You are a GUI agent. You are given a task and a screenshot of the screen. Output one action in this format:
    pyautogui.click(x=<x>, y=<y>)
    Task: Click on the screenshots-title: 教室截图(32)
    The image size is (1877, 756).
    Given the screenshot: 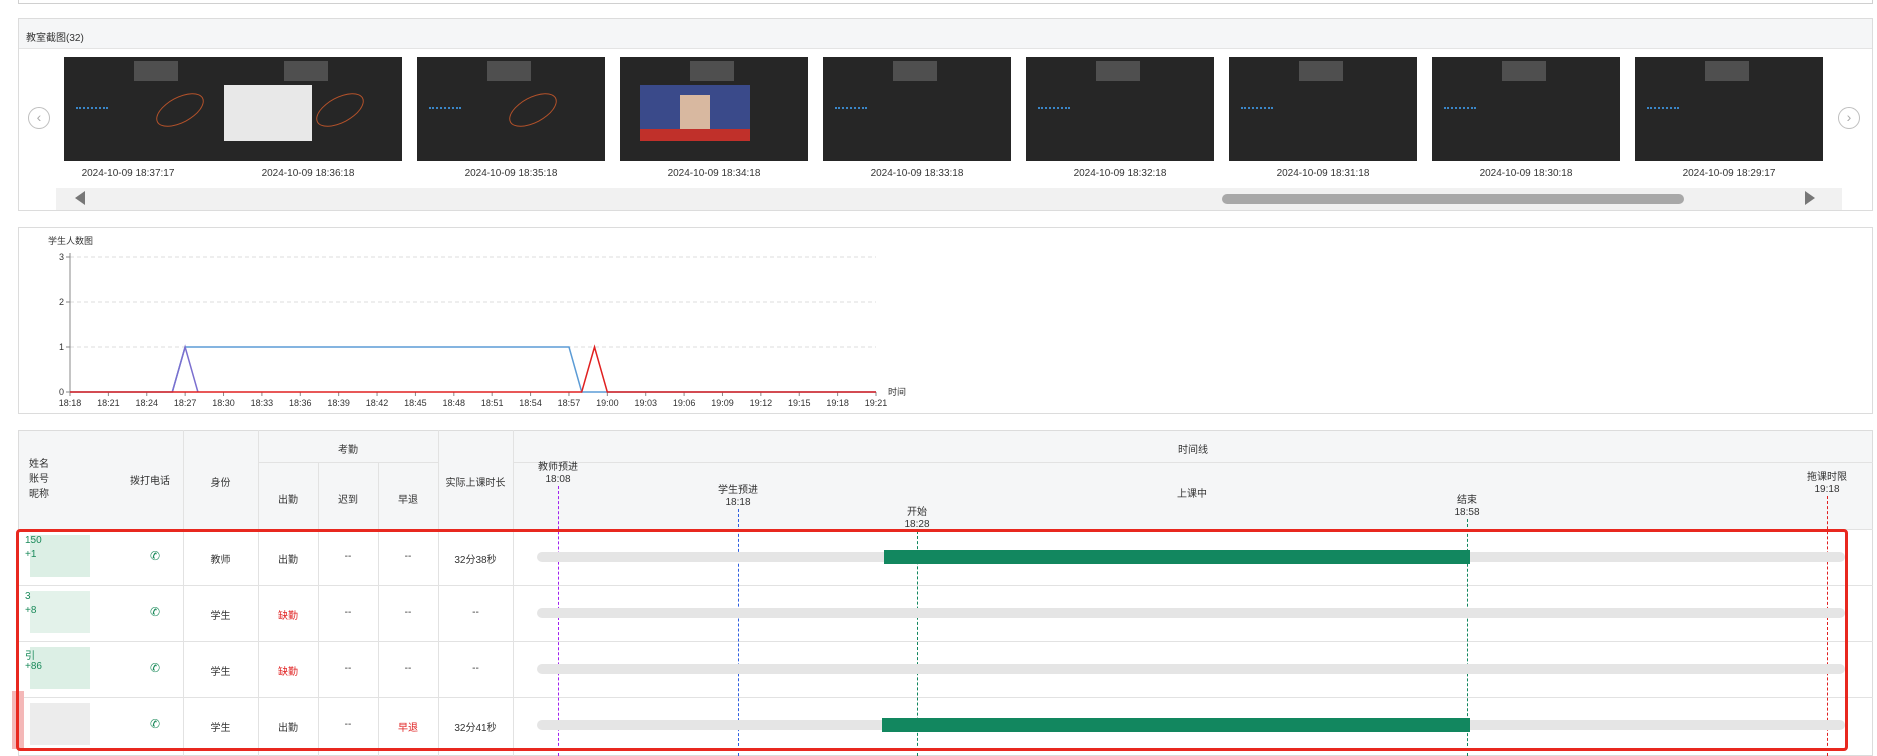 What is the action you would take?
    pyautogui.click(x=55, y=38)
    